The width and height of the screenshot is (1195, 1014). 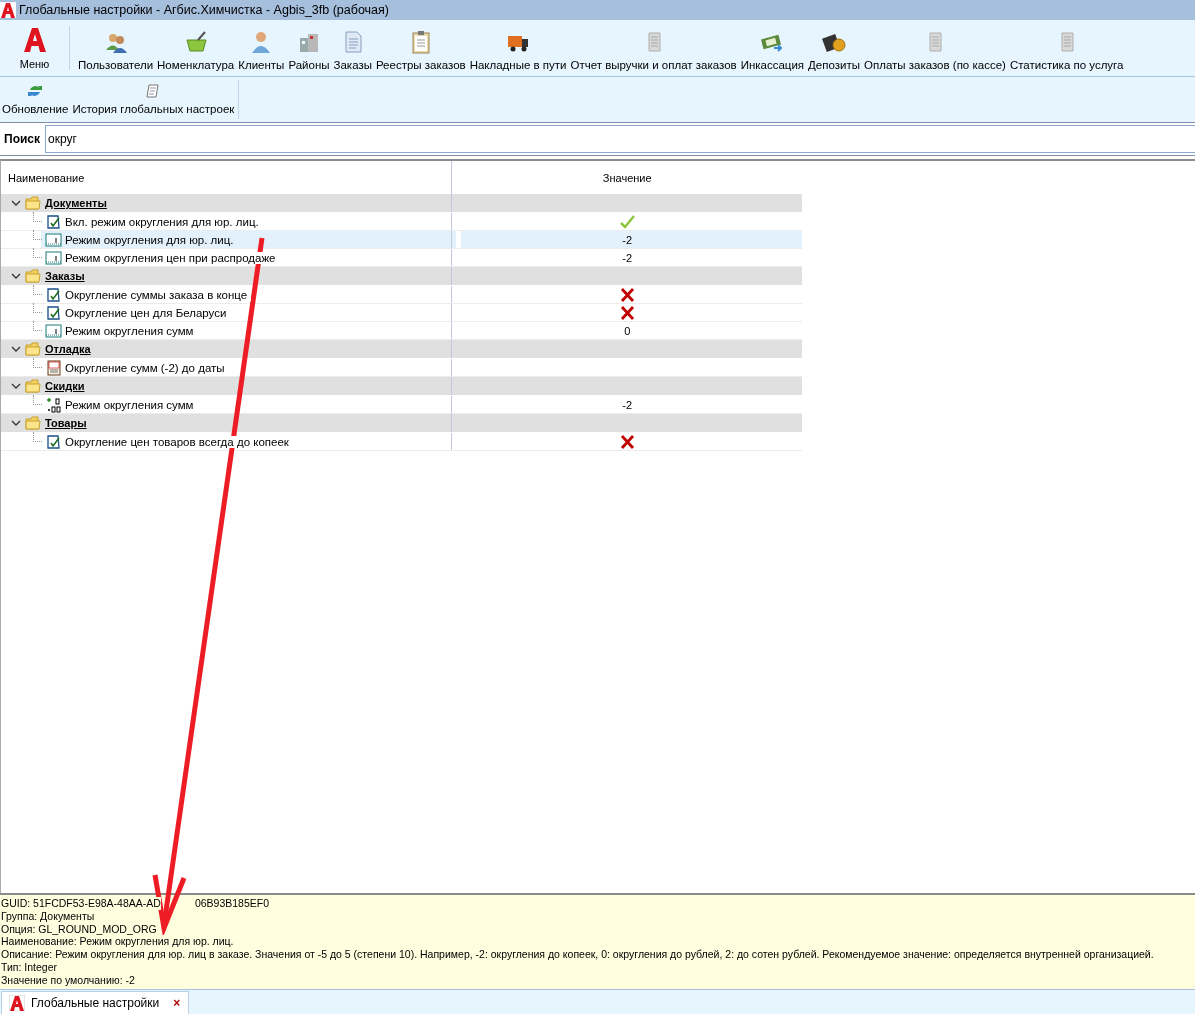 I want to click on info-text: Значение по умолчанию: -2, so click(x=68, y=980).